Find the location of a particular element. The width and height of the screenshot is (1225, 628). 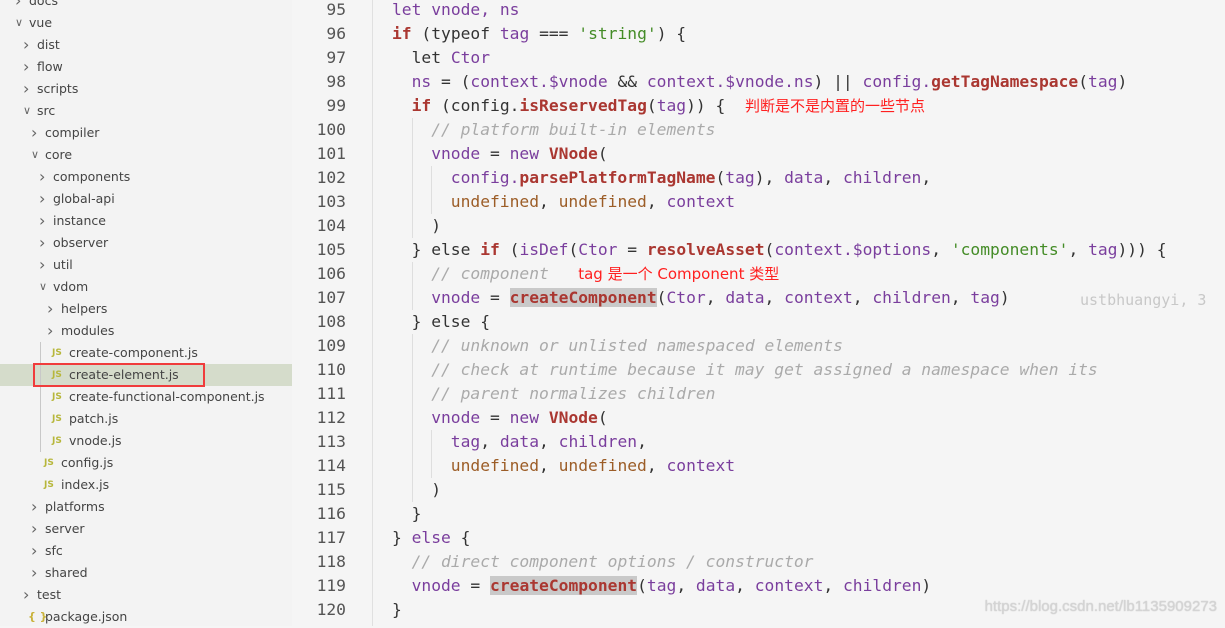

tree-folder: › test is located at coordinates (146, 595).